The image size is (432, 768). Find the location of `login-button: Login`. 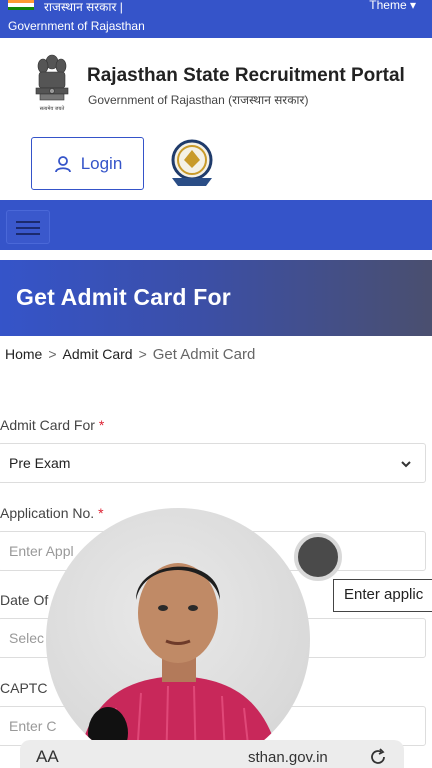

login-button: Login is located at coordinates (87, 163).